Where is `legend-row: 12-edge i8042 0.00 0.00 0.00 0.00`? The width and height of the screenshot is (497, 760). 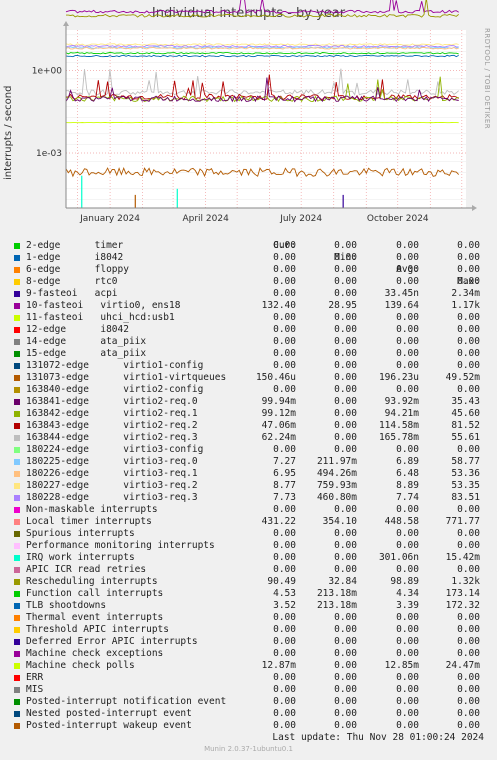 legend-row: 12-edge i8042 0.00 0.00 0.00 0.00 is located at coordinates (252, 330).